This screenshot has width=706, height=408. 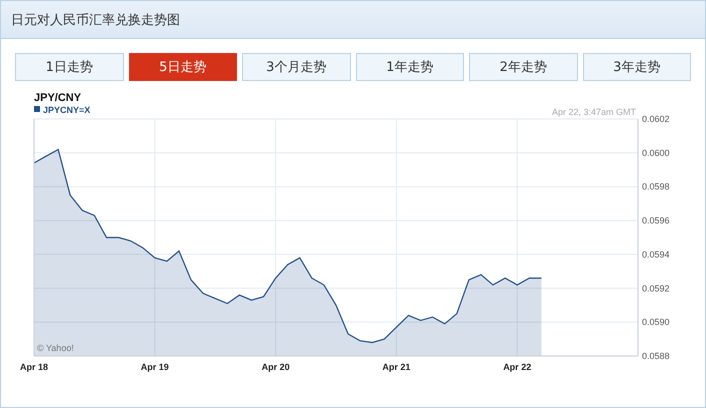 What do you see at coordinates (396, 367) in the screenshot?
I see `x-axis-label: Apr 21` at bounding box center [396, 367].